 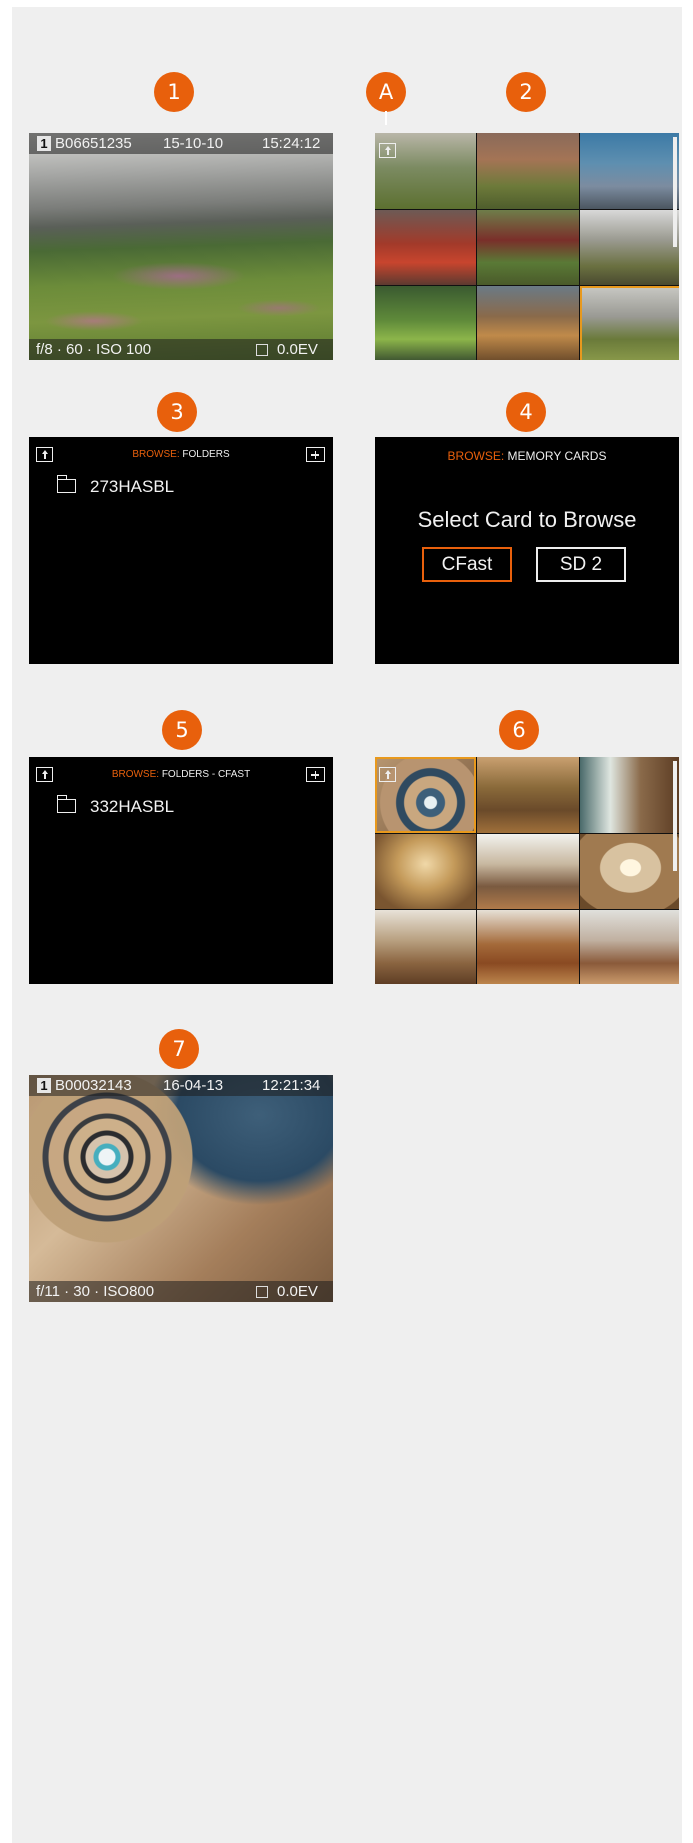 What do you see at coordinates (93, 143) in the screenshot?
I see `filename: B06651235` at bounding box center [93, 143].